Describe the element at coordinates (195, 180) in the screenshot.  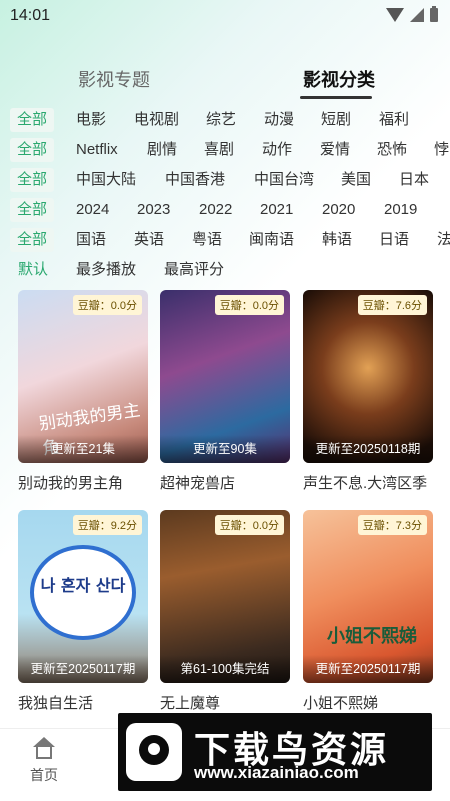
I see `filter-chip: 中国香港` at that location.